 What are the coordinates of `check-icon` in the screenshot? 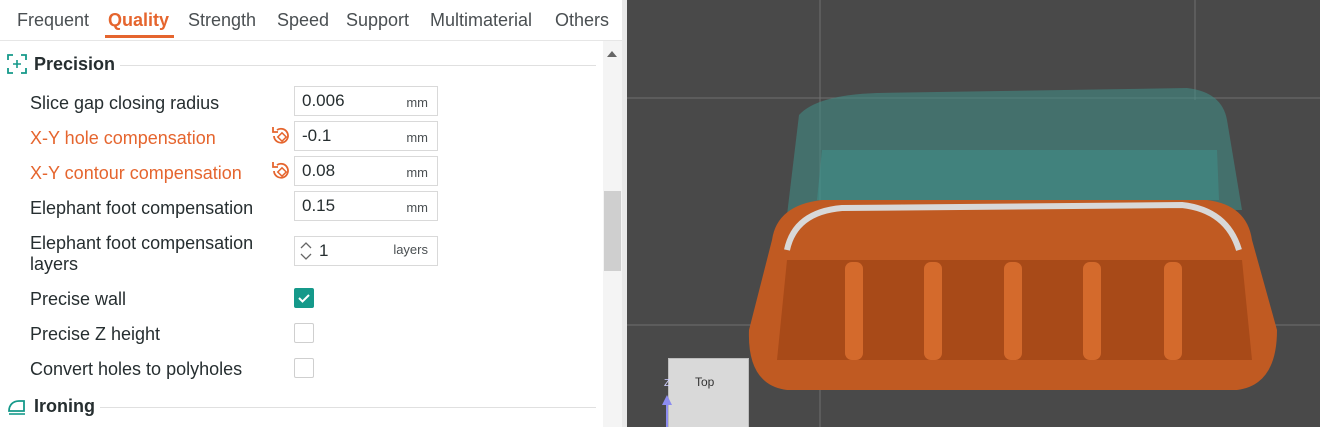 It's located at (304, 298).